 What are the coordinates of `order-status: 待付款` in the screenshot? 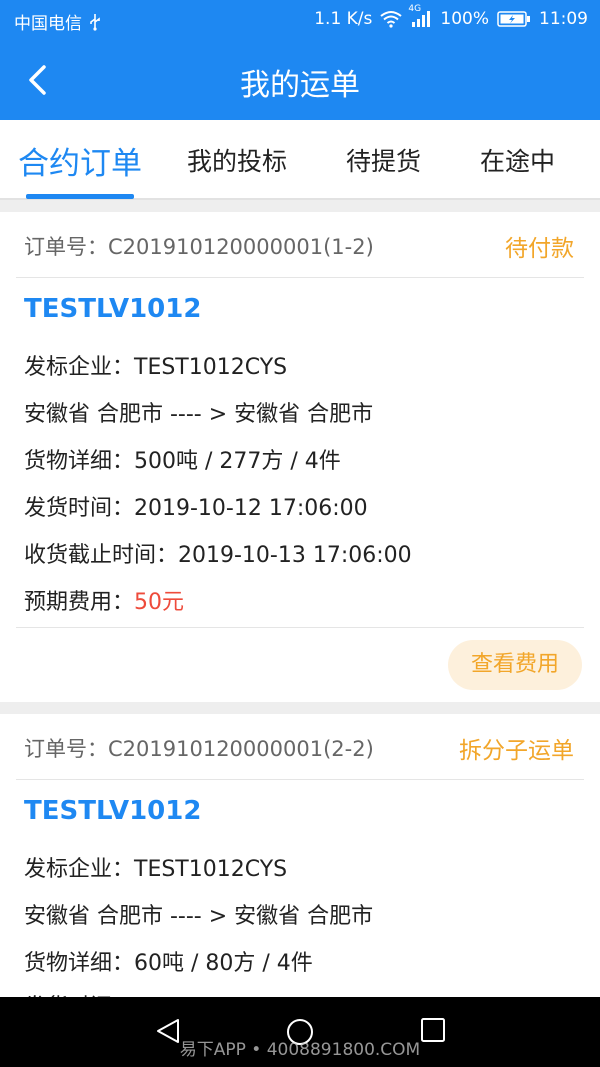 It's located at (539, 249).